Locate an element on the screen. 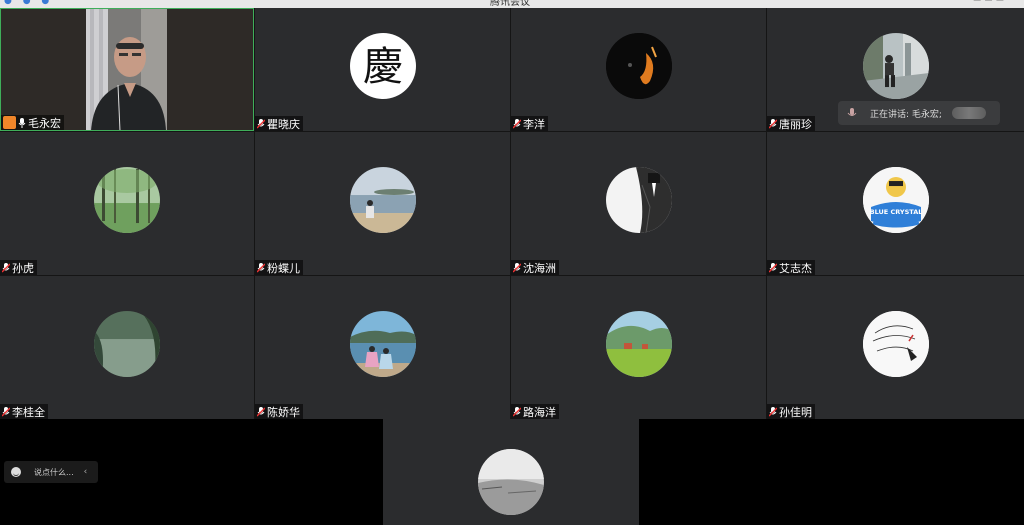 The image size is (1024, 525). participant-tile-11: 路海洋 is located at coordinates (638, 347).